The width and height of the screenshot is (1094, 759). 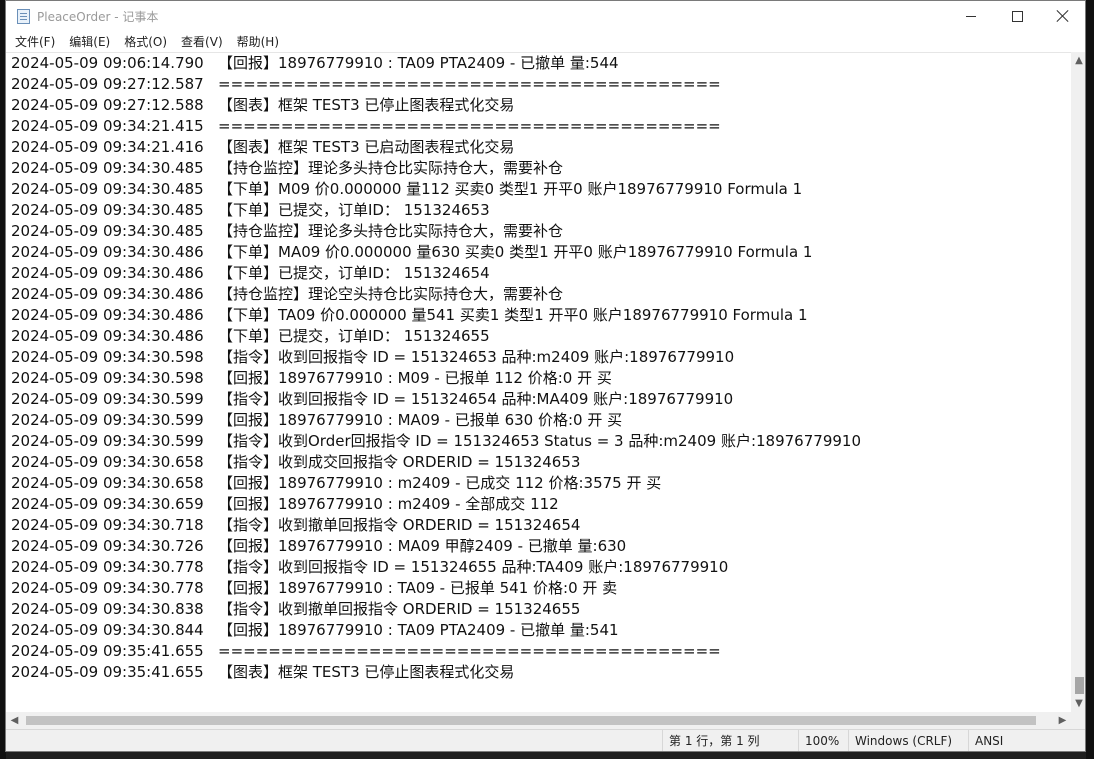 What do you see at coordinates (107, 63) in the screenshot?
I see `line-timestamp: 2024-05-09 09:06:14.790` at bounding box center [107, 63].